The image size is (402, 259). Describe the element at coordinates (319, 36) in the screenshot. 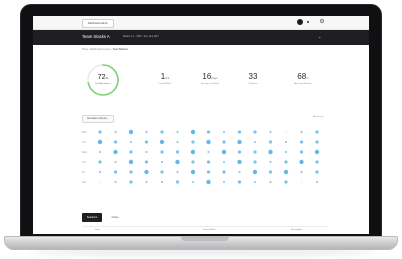

I see `chevron-down-icon: ⌄` at that location.